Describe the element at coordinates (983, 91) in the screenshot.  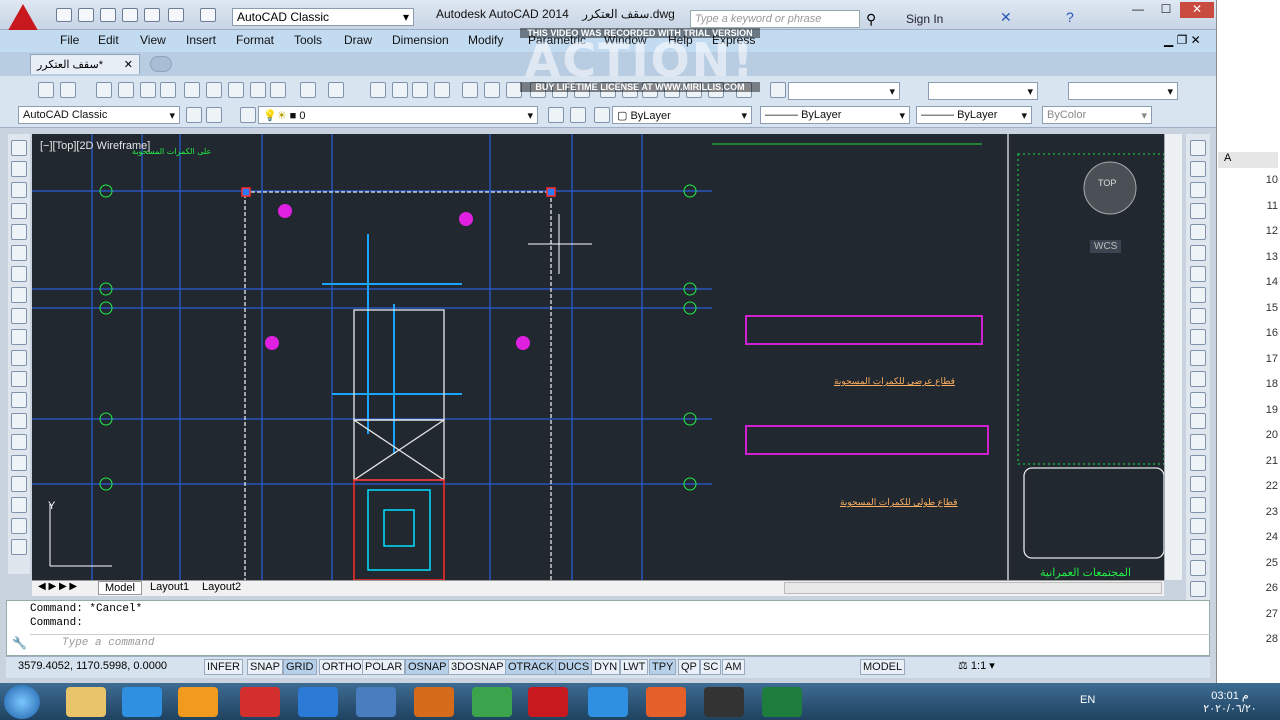
I see `properties-combo-2: ▾` at that location.